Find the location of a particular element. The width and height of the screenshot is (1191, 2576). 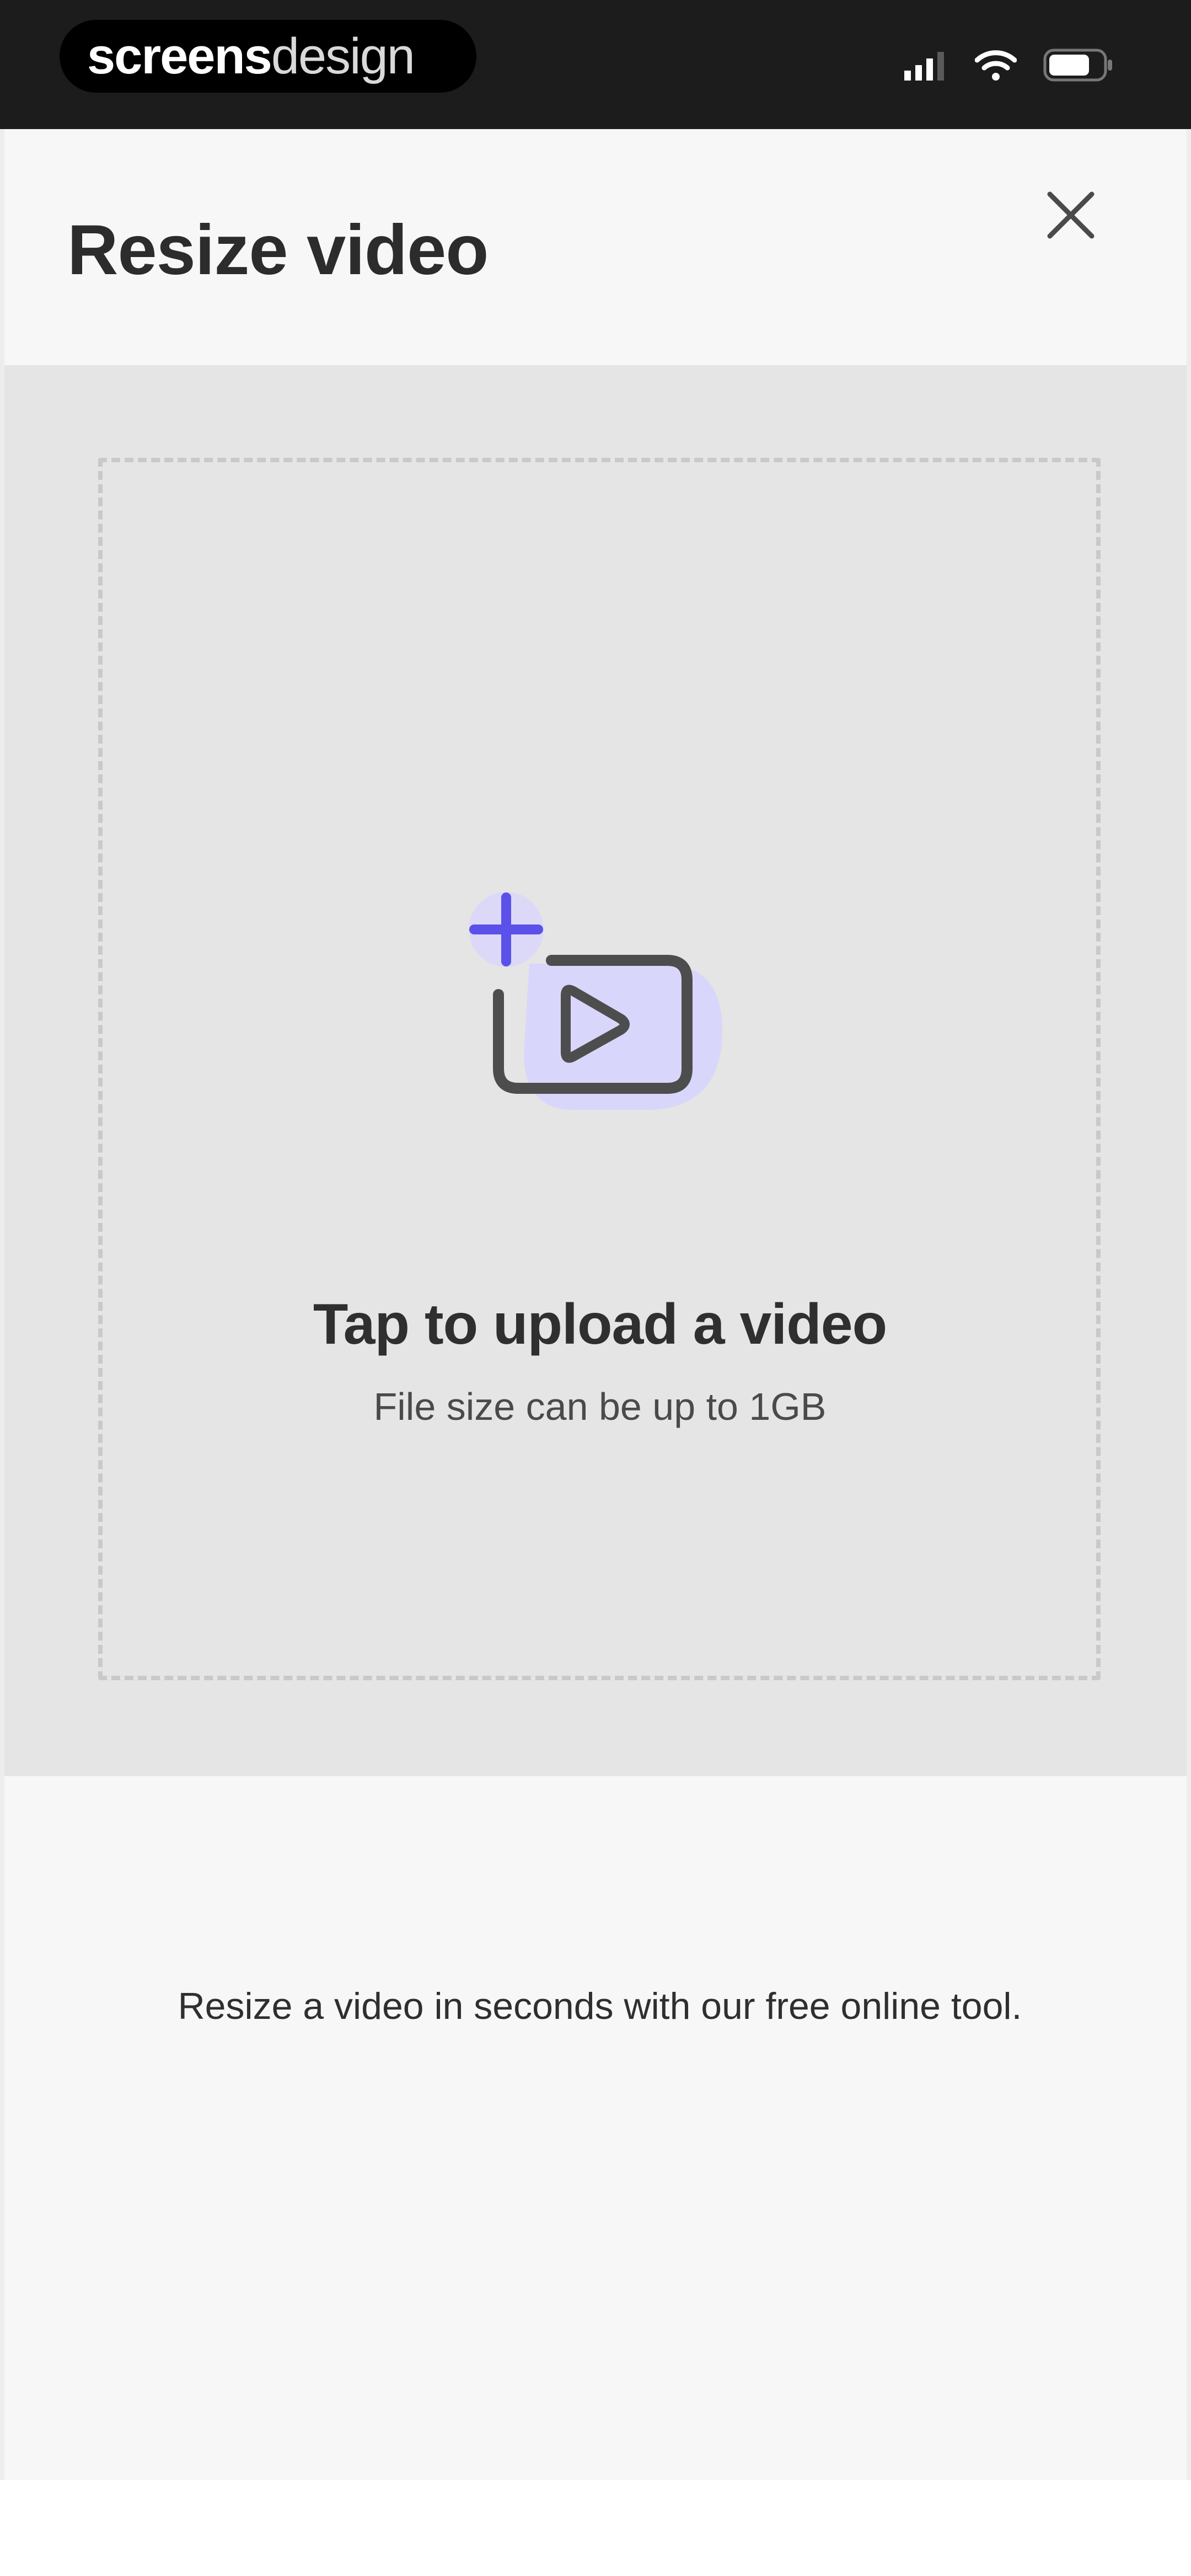

video-upload-icon is located at coordinates (601, 1002).